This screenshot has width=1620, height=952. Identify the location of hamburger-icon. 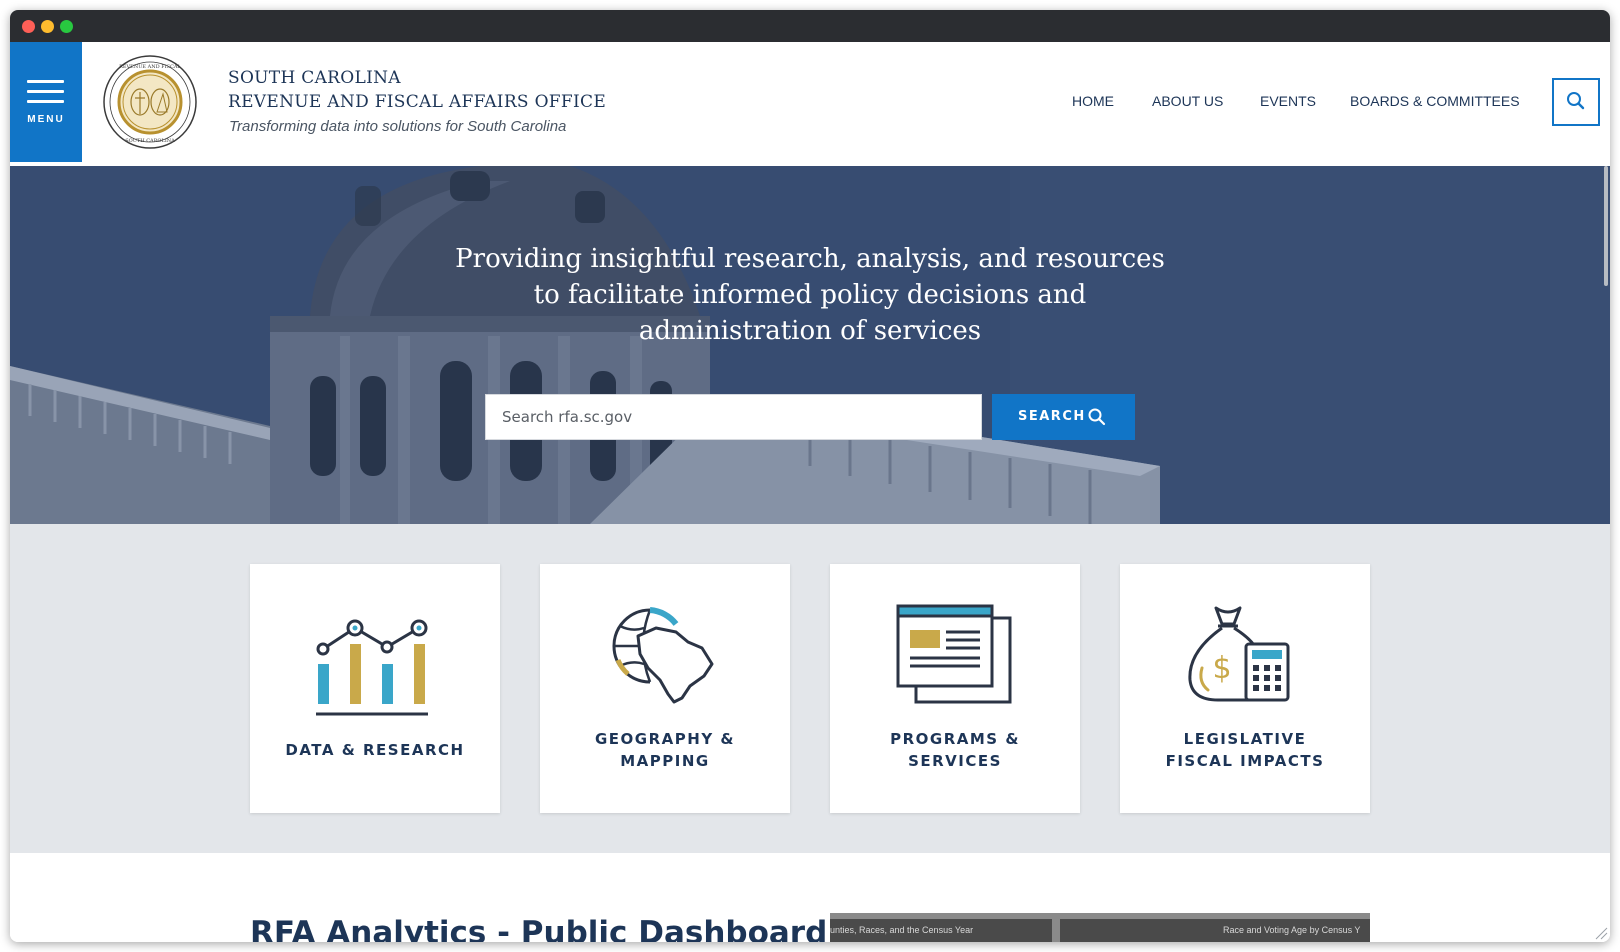
(45, 81).